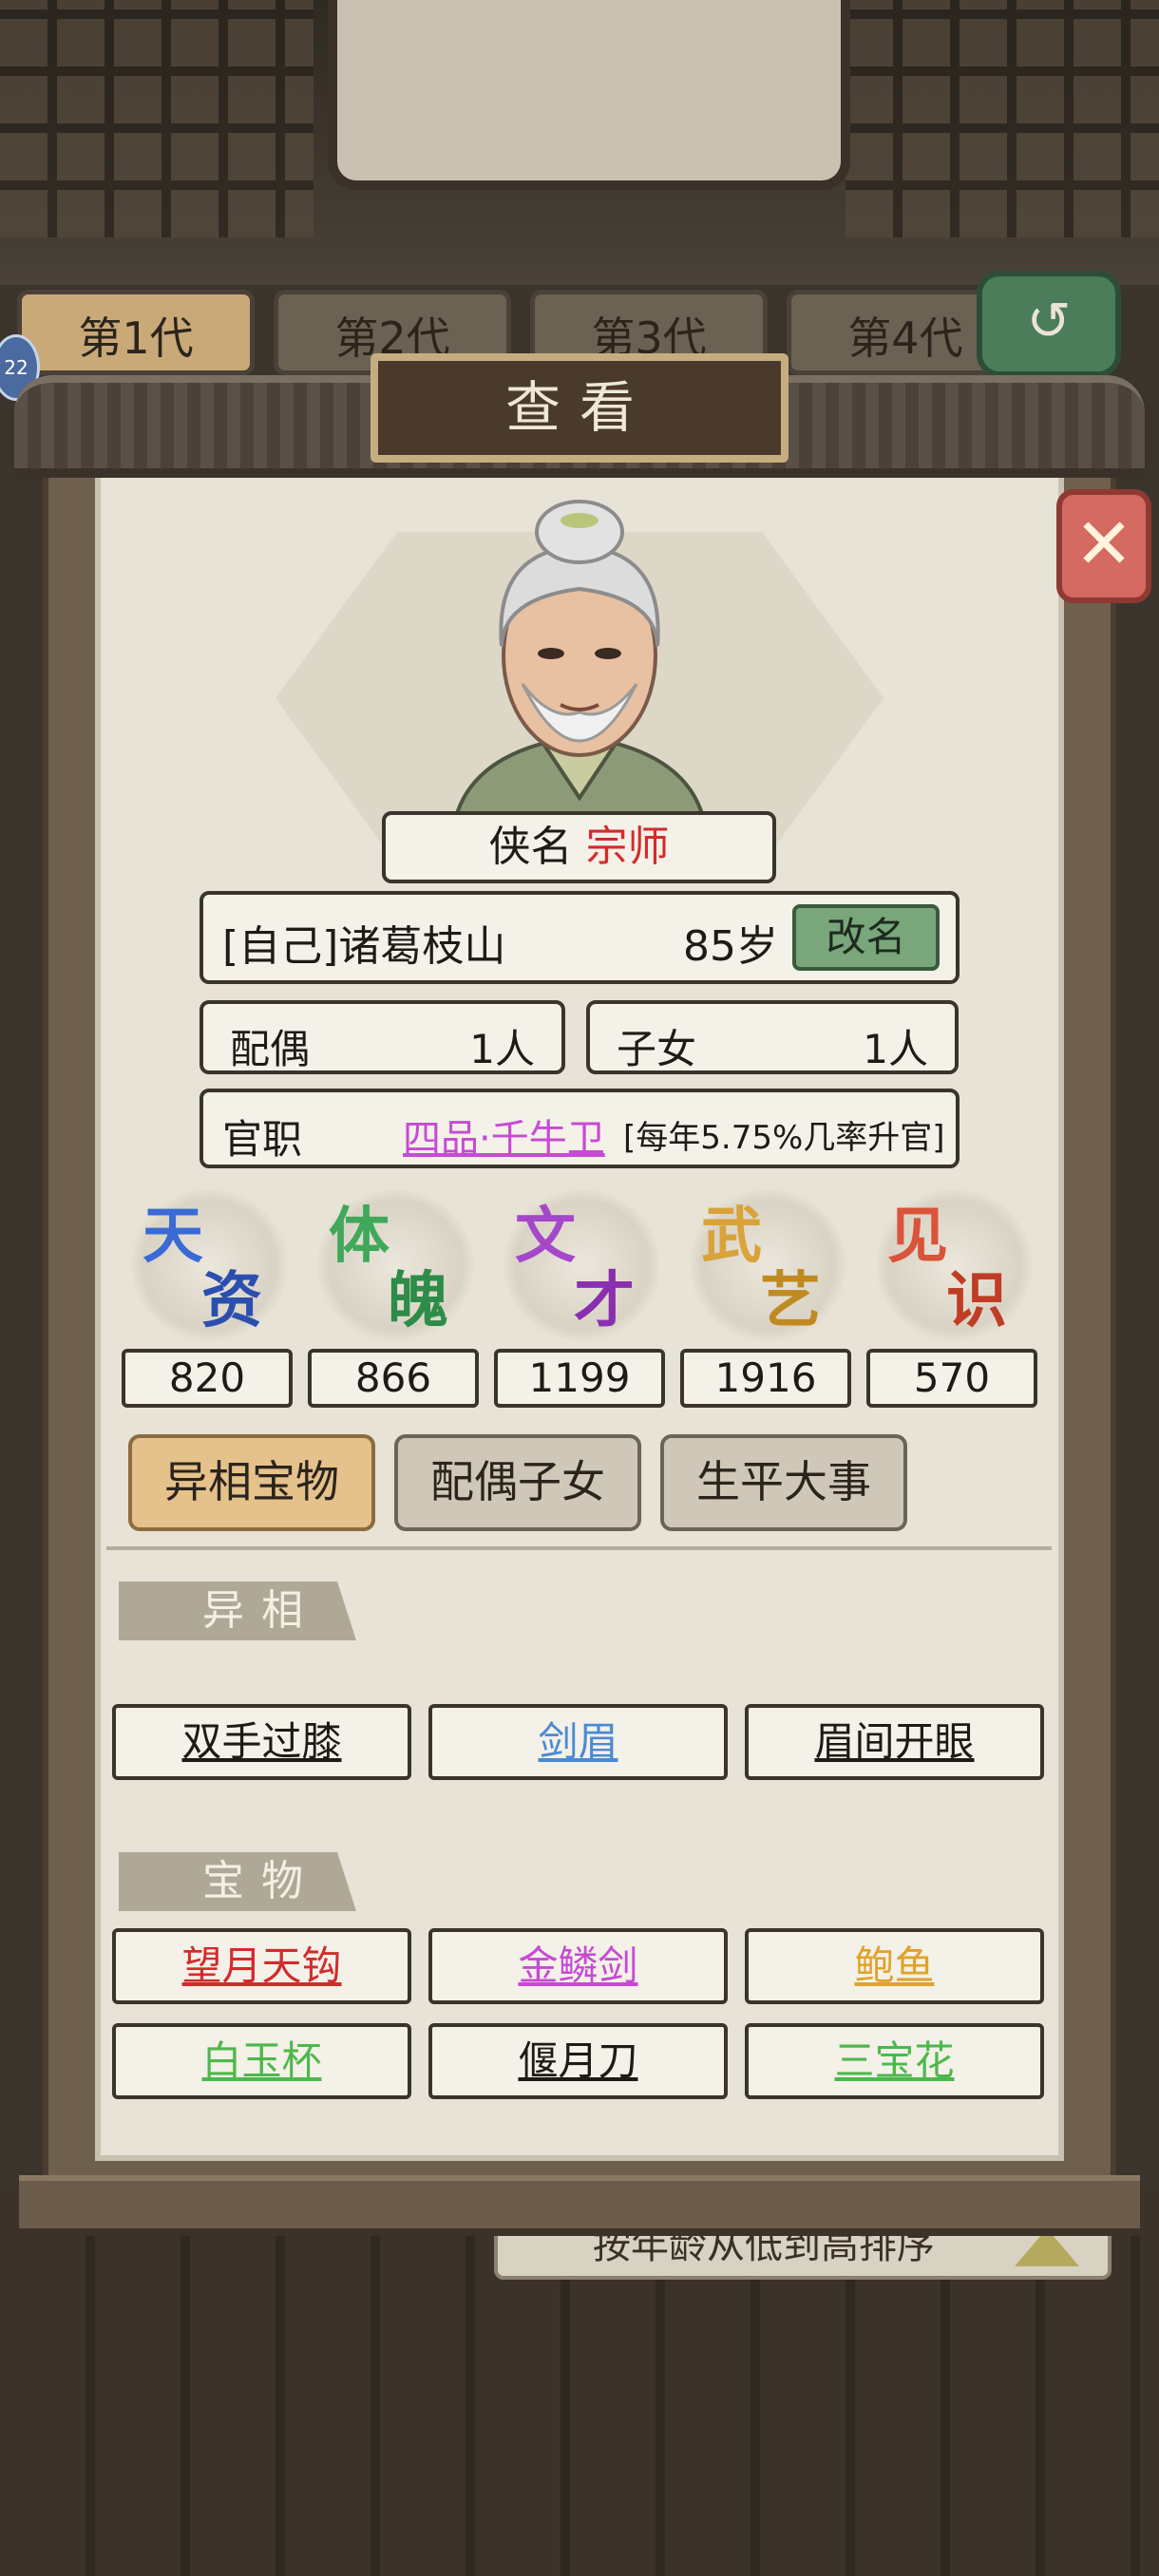 The height and width of the screenshot is (2576, 1159). Describe the element at coordinates (579, 658) in the screenshot. I see `avatar` at that location.